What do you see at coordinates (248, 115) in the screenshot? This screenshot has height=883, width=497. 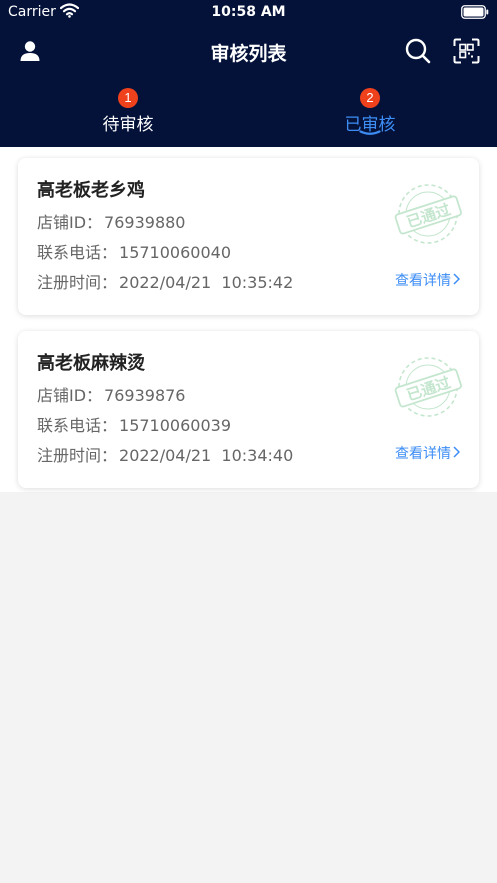 I see `tab-bar: 1 待审核 2 已审核` at bounding box center [248, 115].